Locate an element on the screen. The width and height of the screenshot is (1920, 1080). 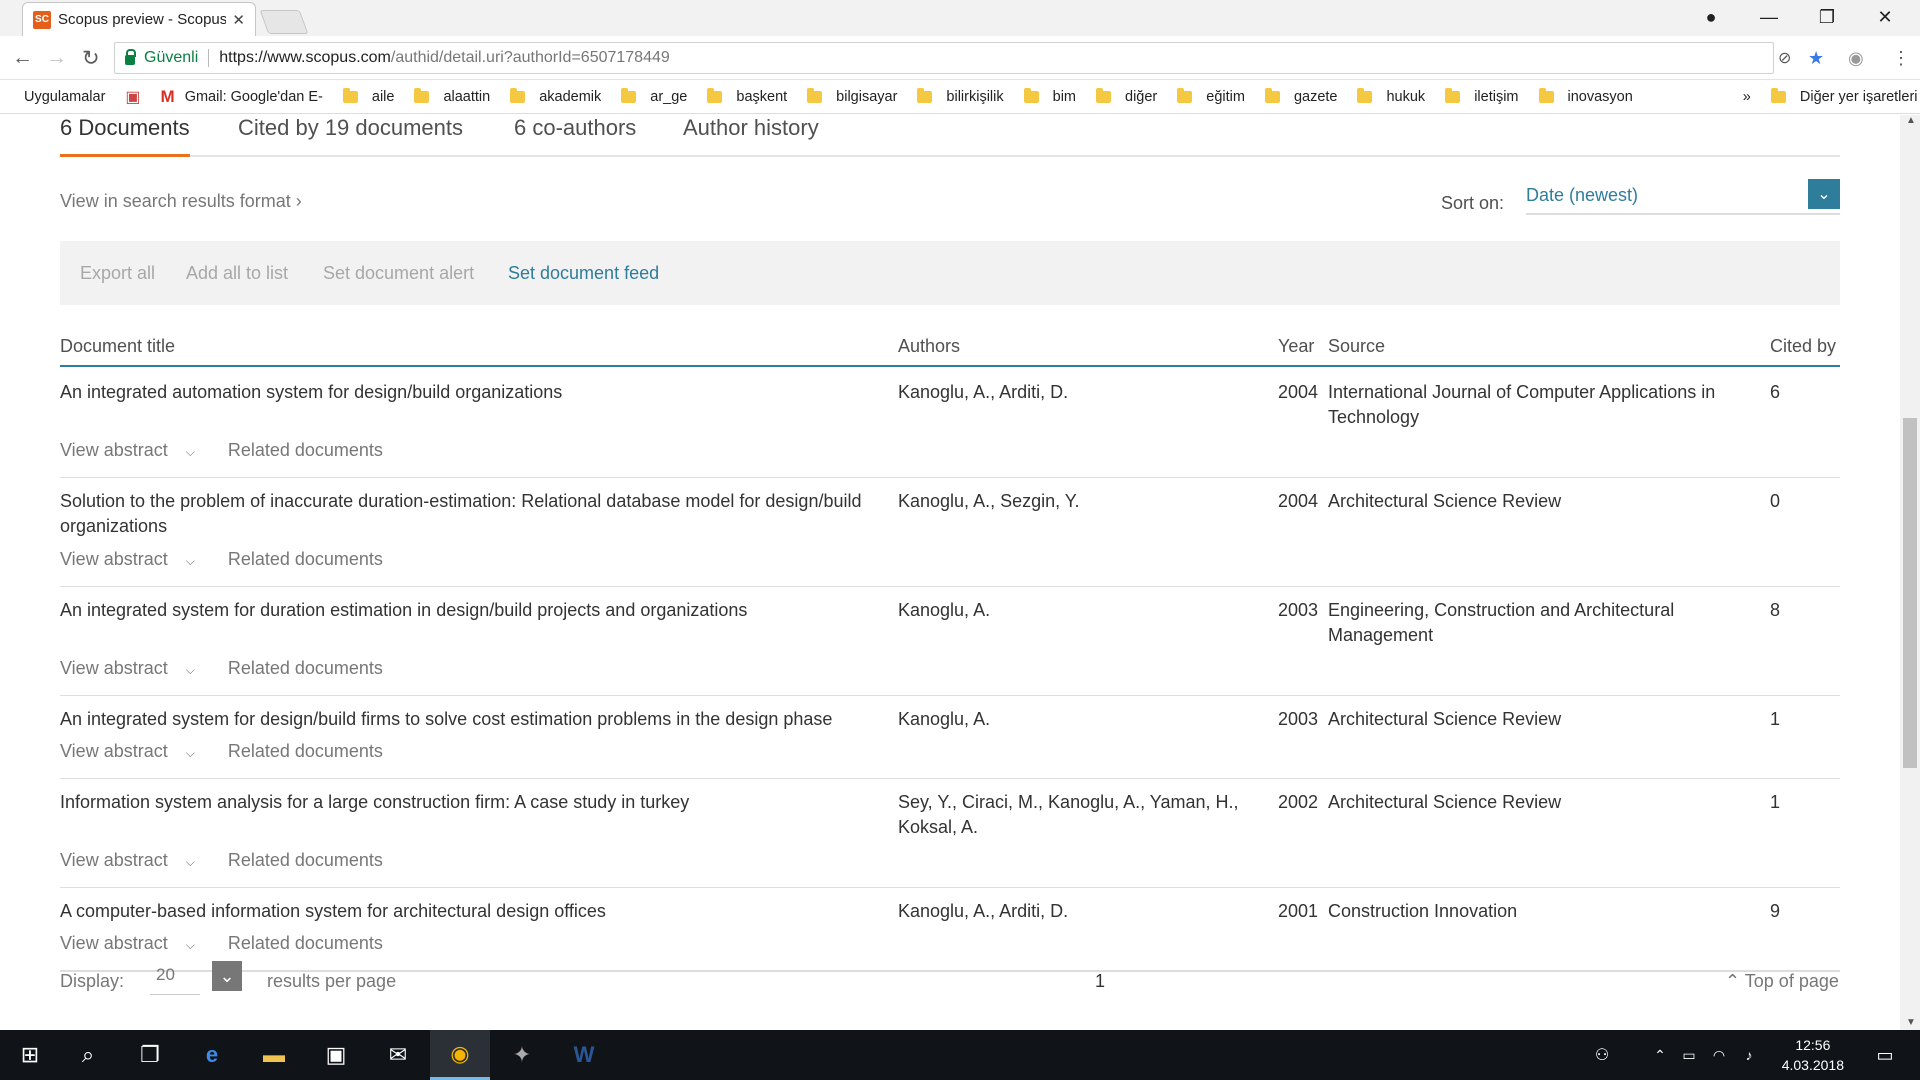
wifi-icon: ◠ is located at coordinates (1719, 1055).